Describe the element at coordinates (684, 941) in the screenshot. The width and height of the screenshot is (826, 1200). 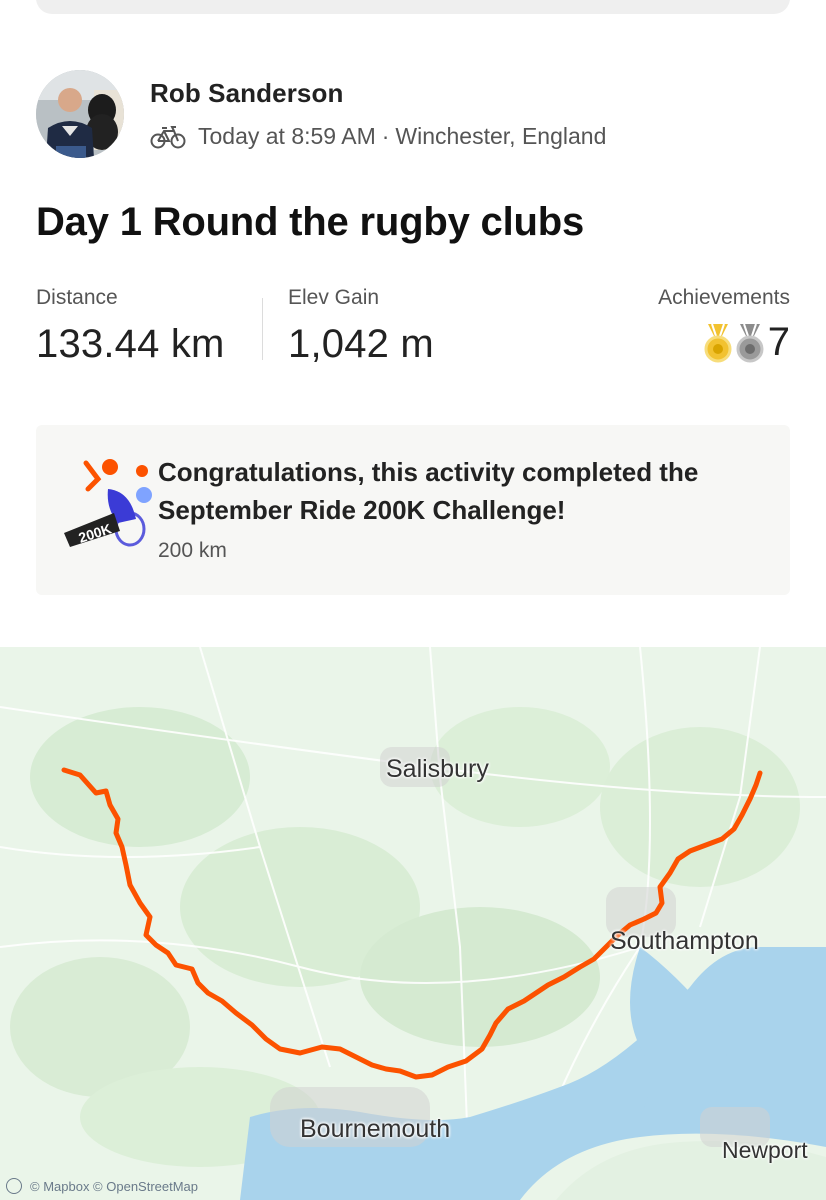
I see `map-label-southampton: Southampton` at that location.